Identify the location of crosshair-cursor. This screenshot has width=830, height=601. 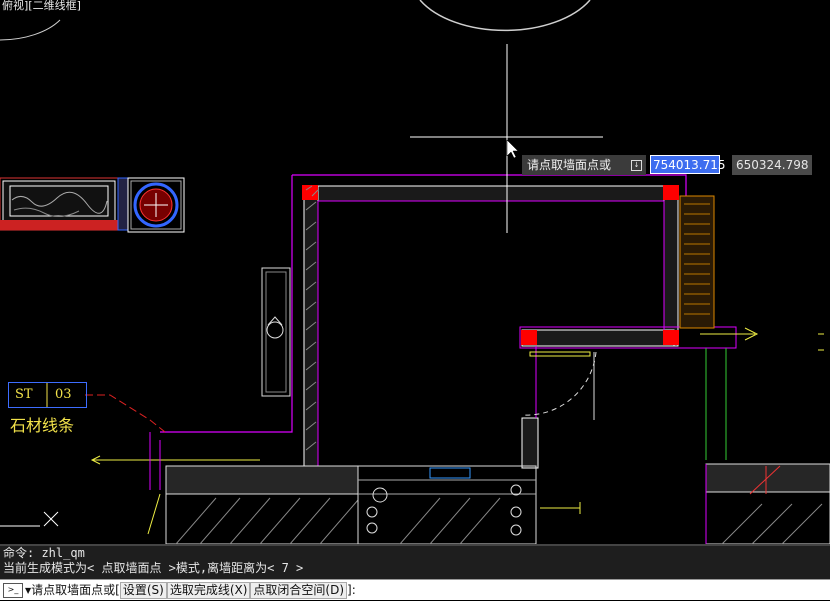
(506, 138).